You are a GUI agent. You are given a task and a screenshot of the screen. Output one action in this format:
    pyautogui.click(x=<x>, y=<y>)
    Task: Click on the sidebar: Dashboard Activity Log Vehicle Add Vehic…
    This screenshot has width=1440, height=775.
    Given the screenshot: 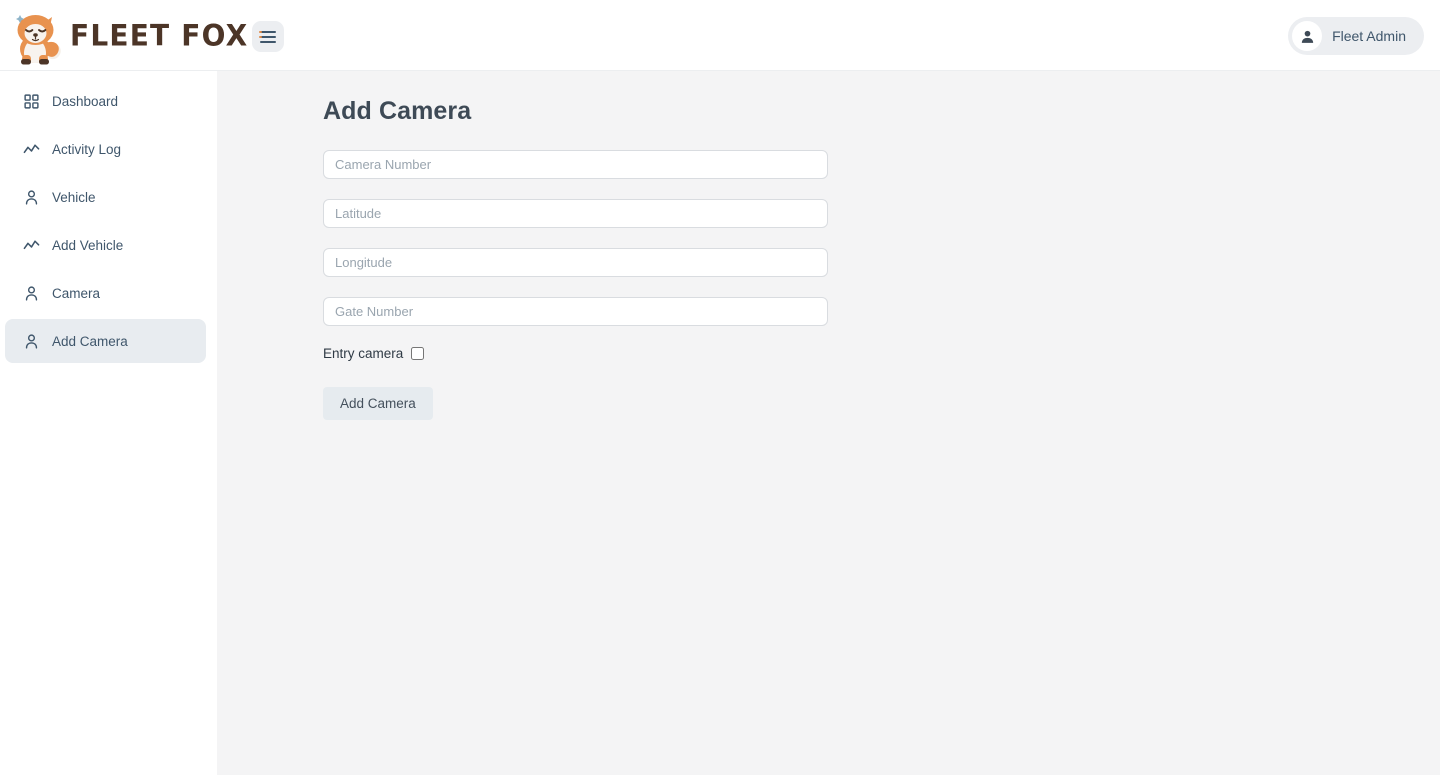 What is the action you would take?
    pyautogui.click(x=108, y=423)
    